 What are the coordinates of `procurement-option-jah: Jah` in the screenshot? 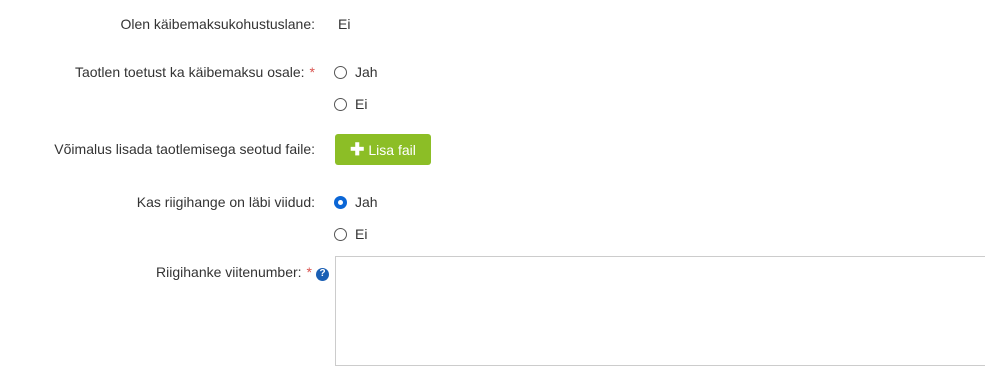 It's located at (356, 202).